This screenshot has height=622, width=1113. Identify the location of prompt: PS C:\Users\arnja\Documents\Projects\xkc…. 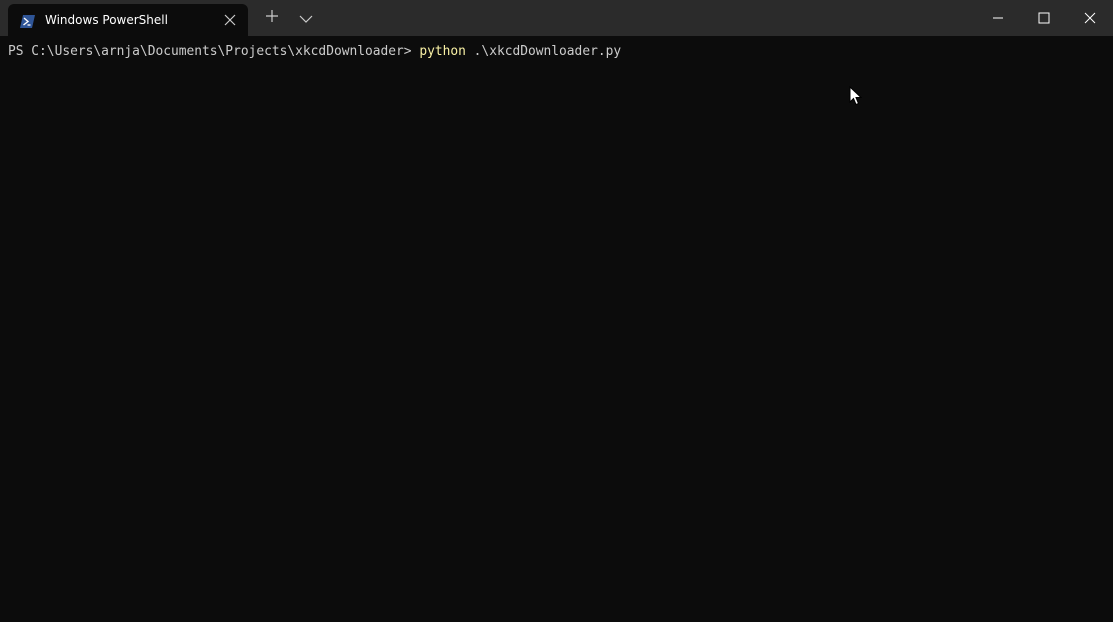
(214, 51).